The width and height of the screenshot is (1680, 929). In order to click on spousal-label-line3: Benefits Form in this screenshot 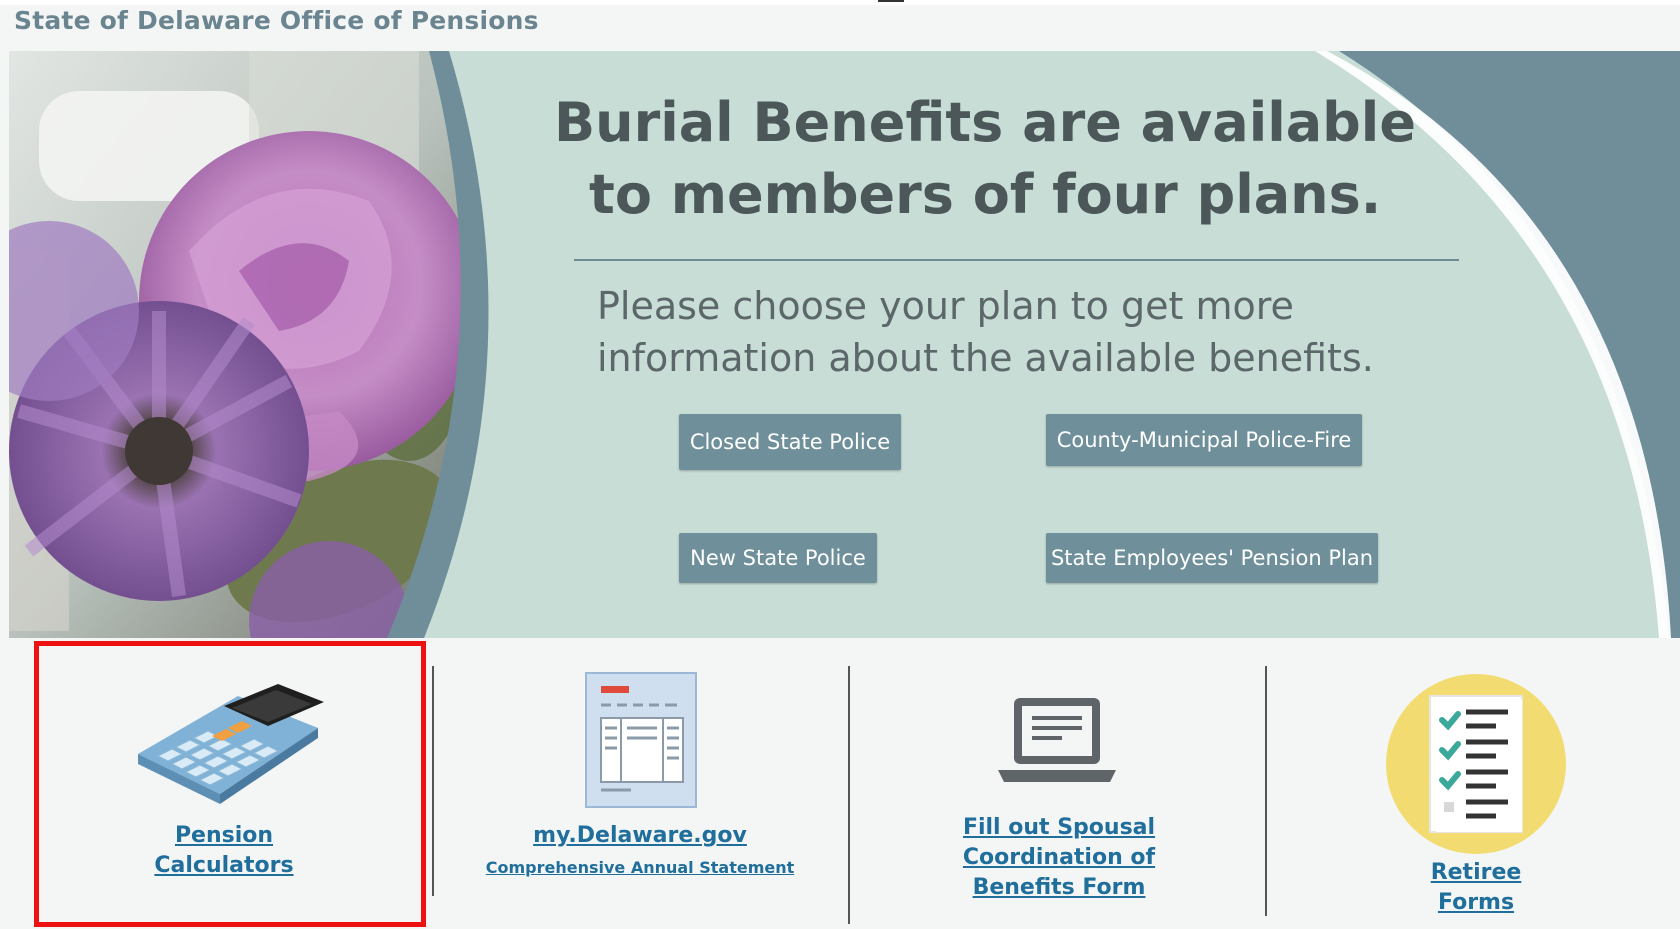, I will do `click(1059, 887)`.